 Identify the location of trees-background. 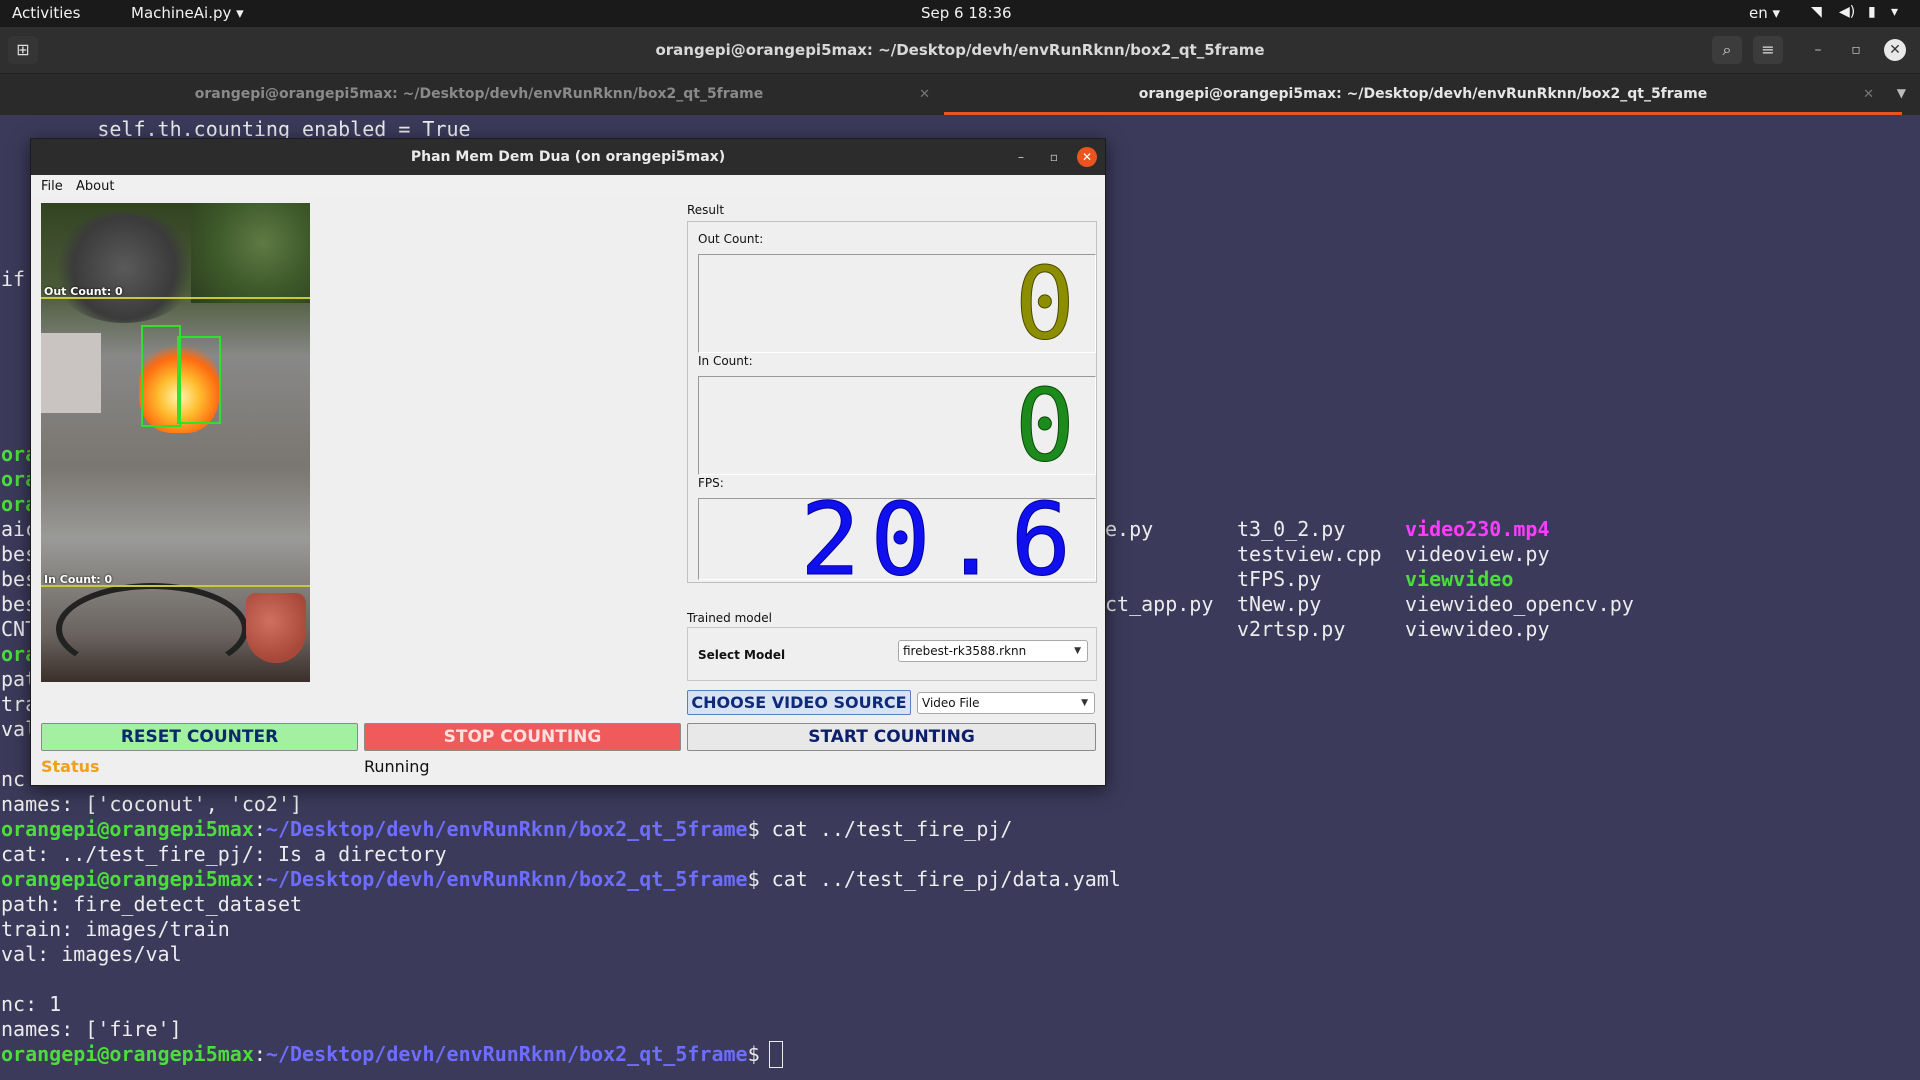
(250, 253).